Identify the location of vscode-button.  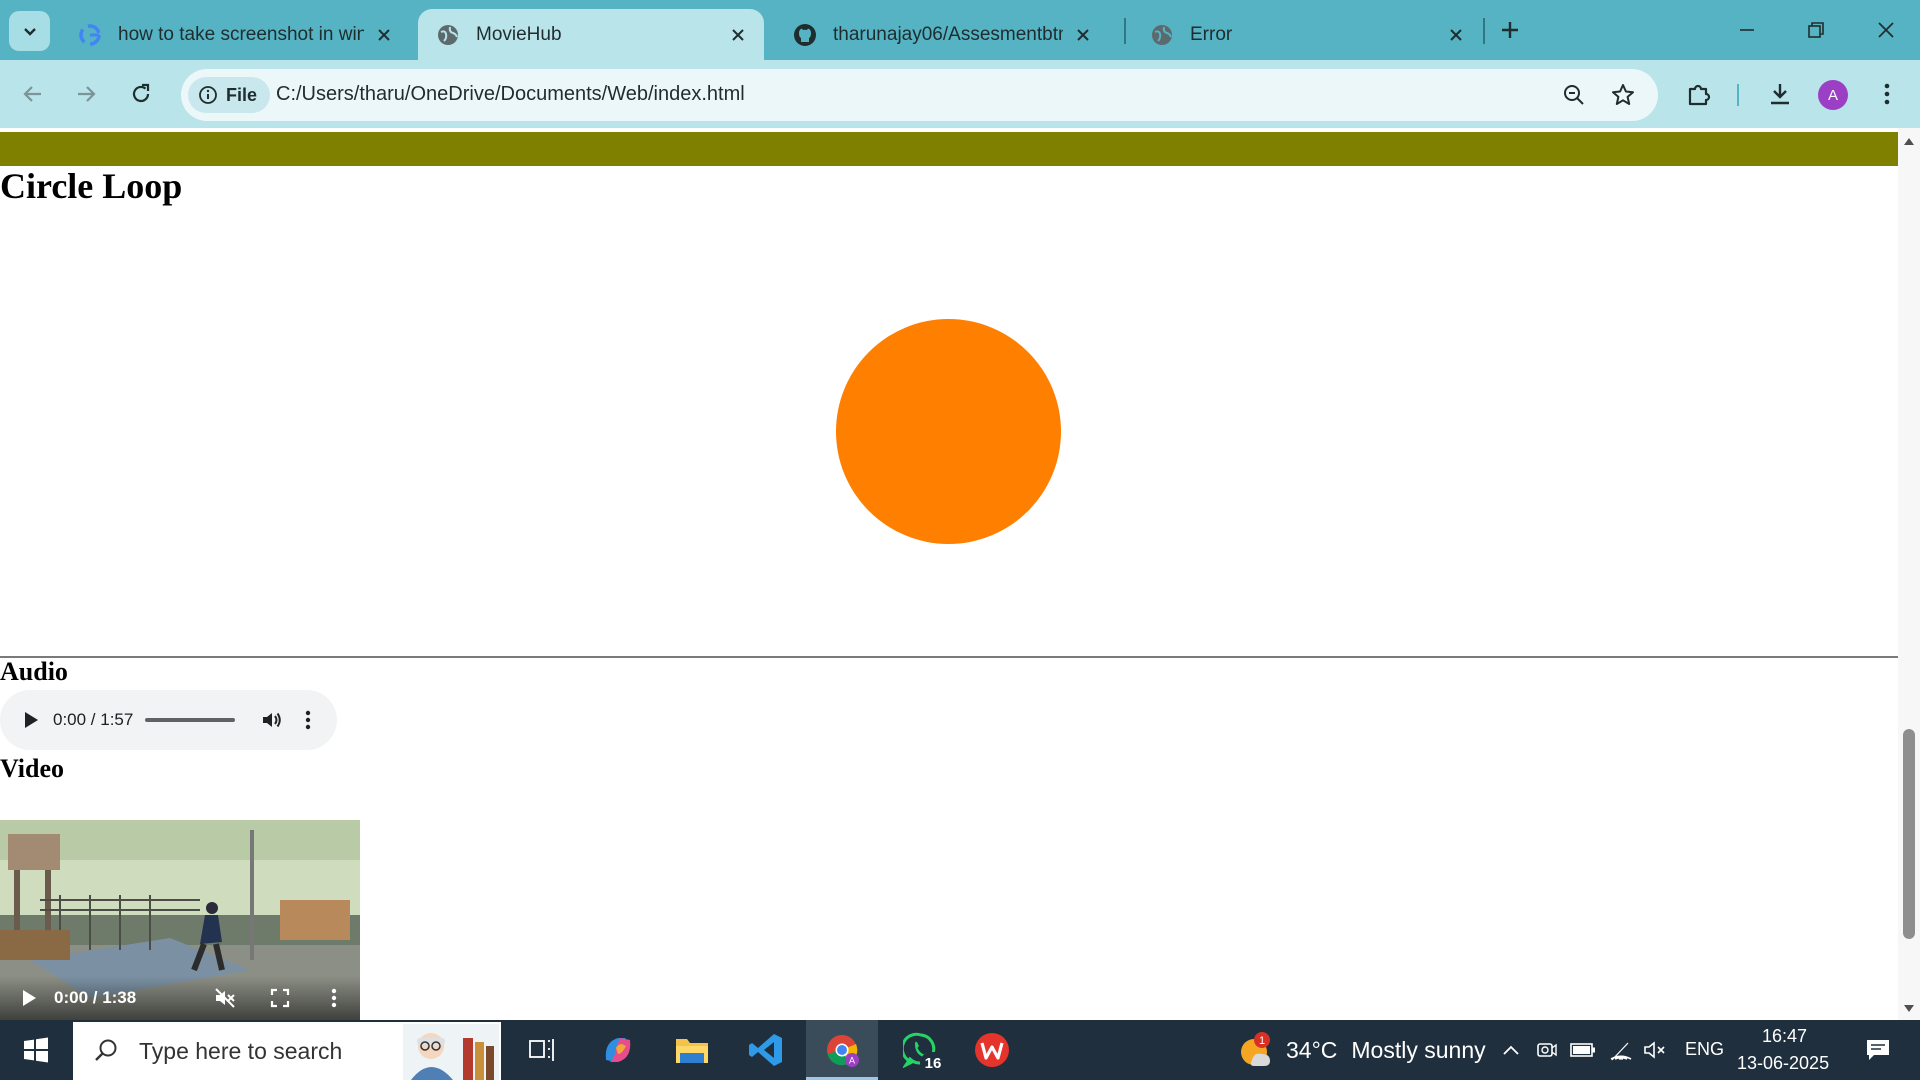
(766, 1050).